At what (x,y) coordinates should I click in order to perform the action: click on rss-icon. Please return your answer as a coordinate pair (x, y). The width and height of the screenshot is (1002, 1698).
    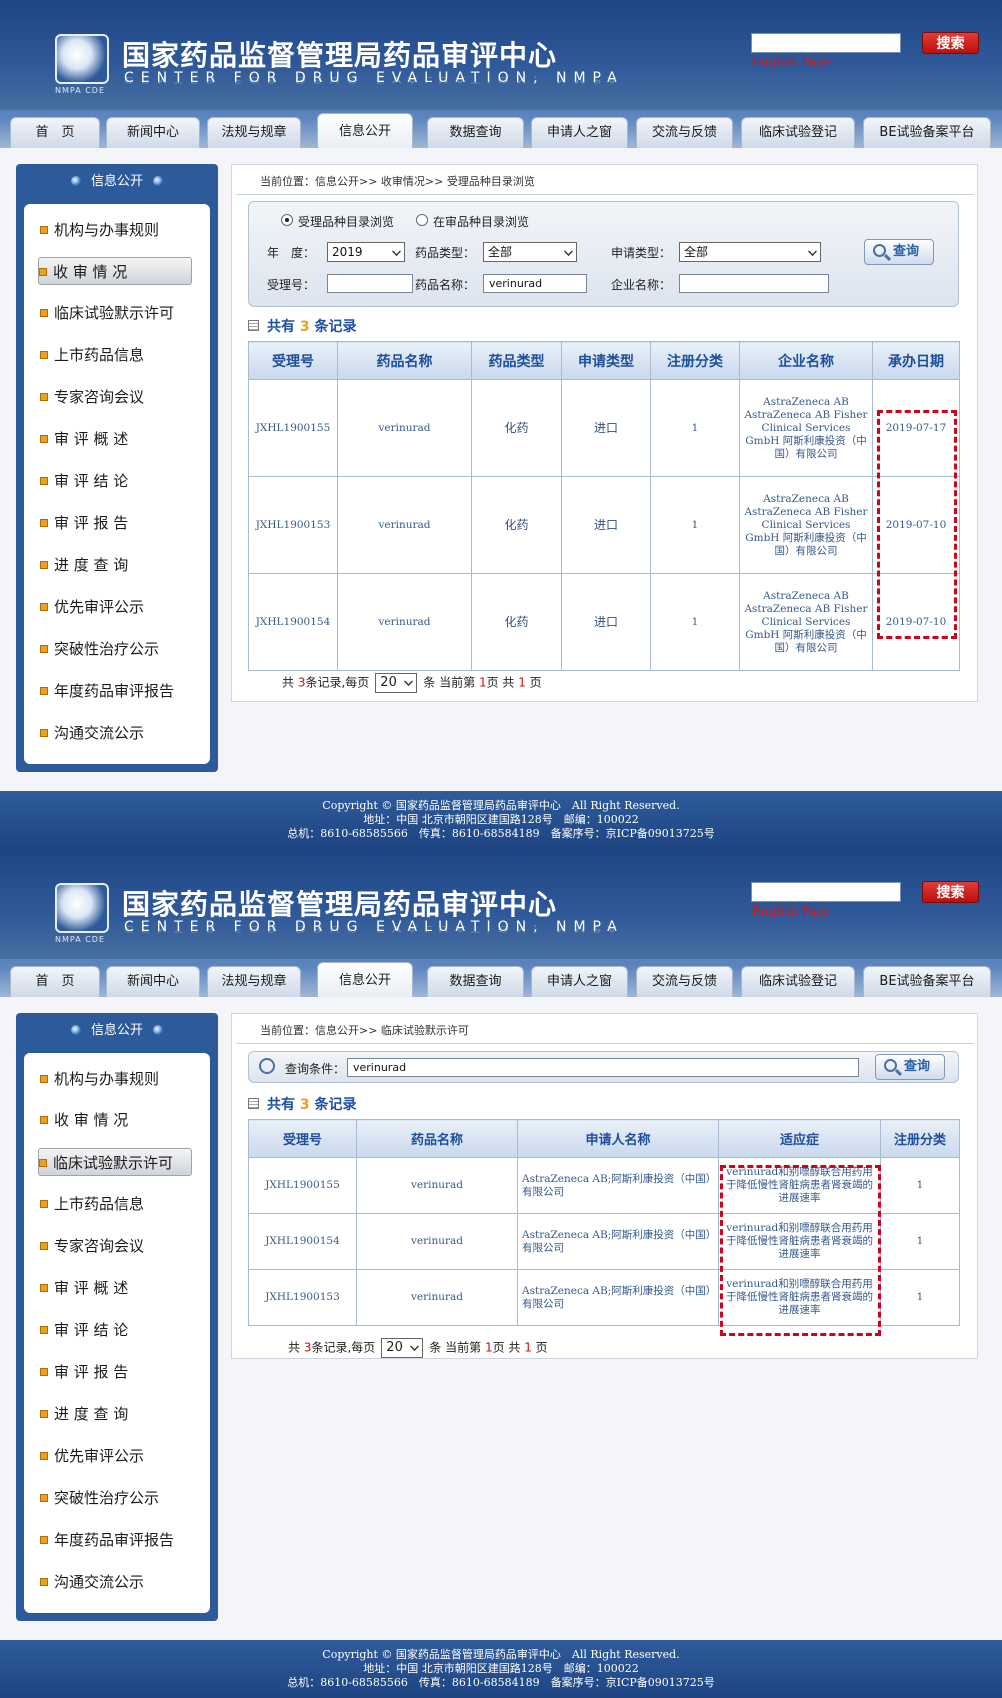
    Looking at the image, I should click on (44, 1455).